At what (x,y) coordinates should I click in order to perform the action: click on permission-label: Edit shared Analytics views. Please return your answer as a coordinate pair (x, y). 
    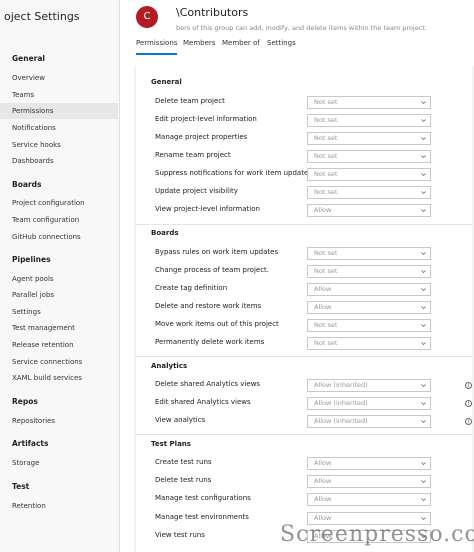
    Looking at the image, I should click on (203, 402).